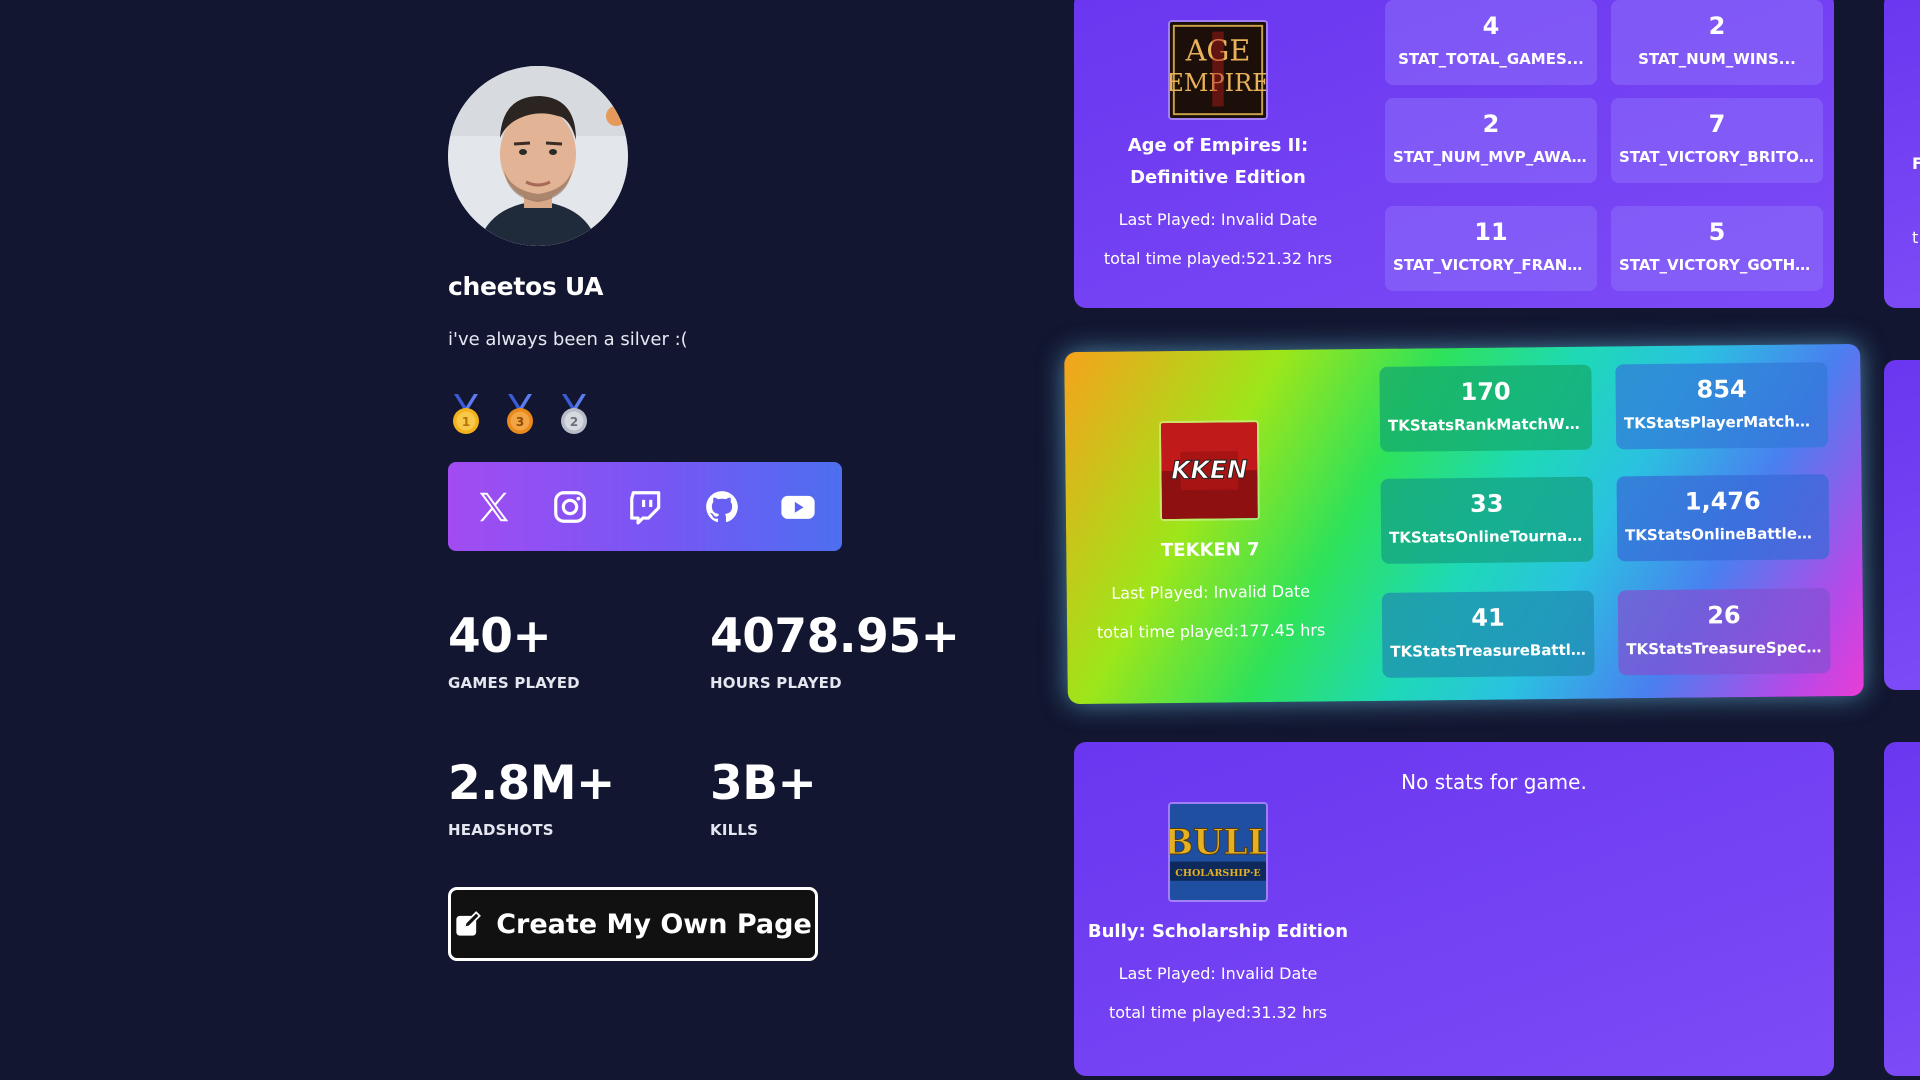  Describe the element at coordinates (469, 923) in the screenshot. I see `edit-icon` at that location.